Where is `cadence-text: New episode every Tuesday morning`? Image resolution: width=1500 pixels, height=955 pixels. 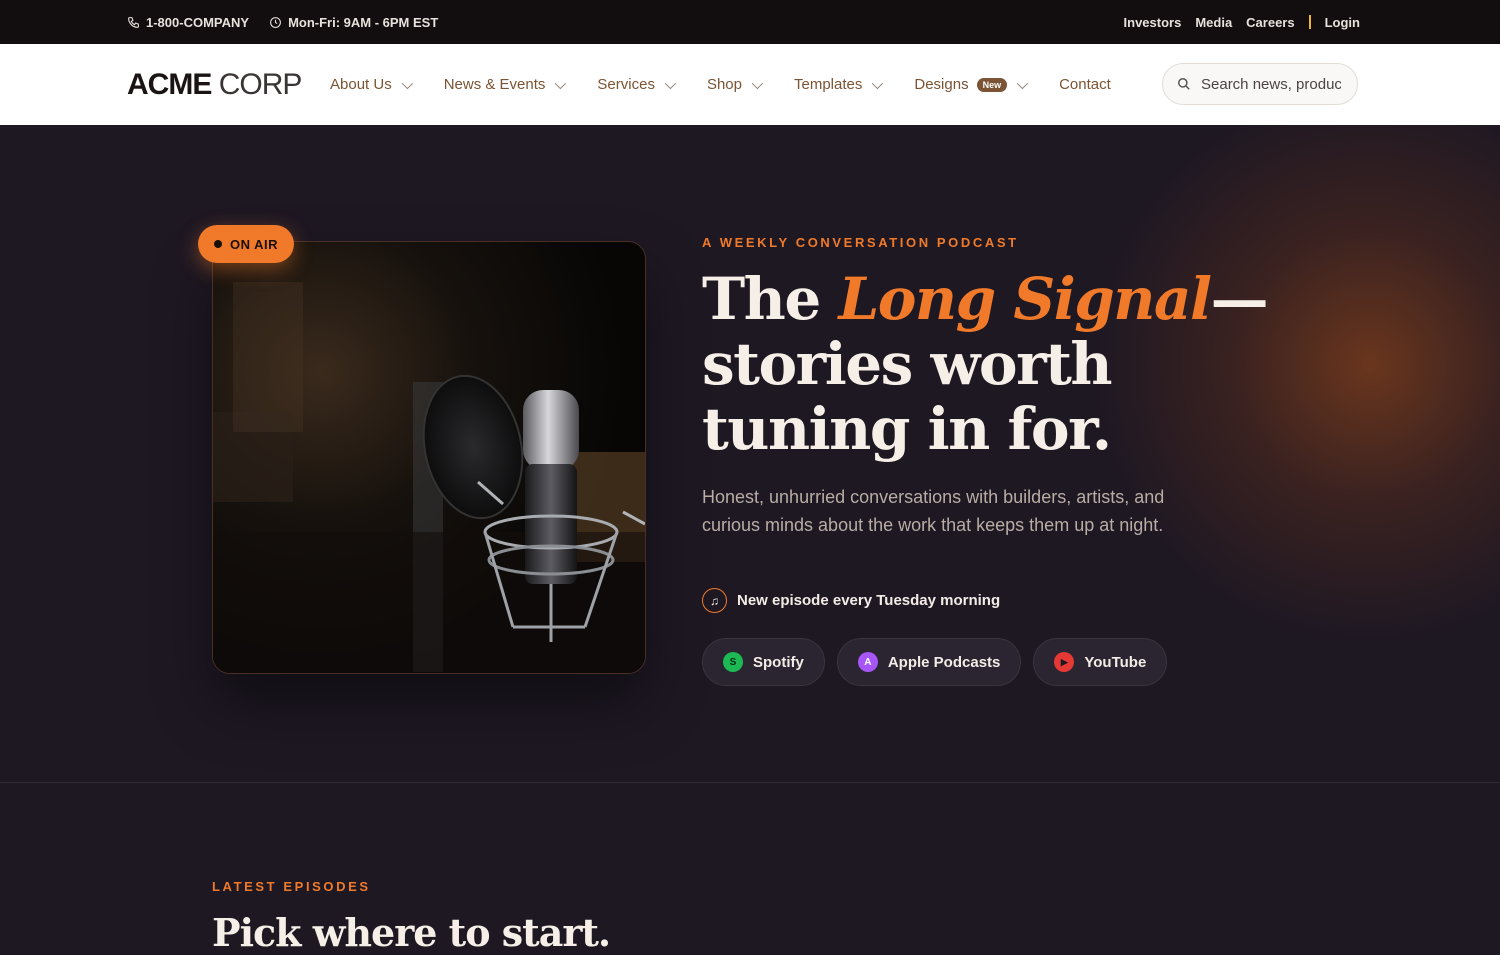
cadence-text: New episode every Tuesday morning is located at coordinates (869, 600).